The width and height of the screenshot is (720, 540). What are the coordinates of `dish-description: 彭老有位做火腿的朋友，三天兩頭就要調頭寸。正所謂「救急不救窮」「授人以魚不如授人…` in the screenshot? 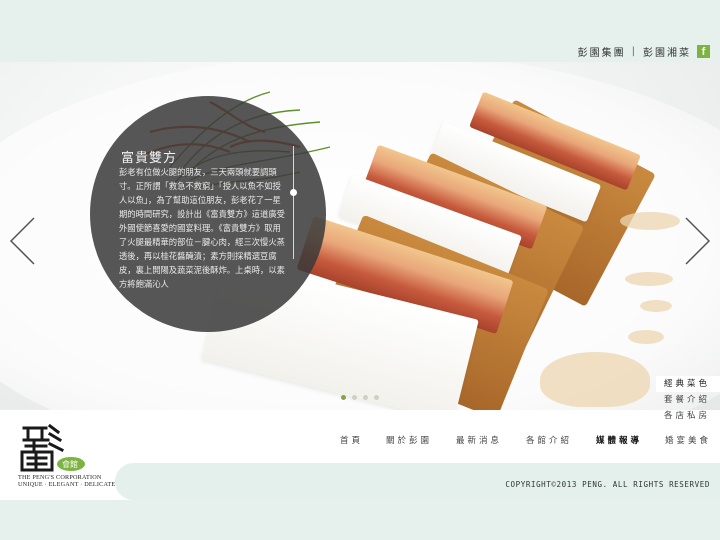 It's located at (202, 228).